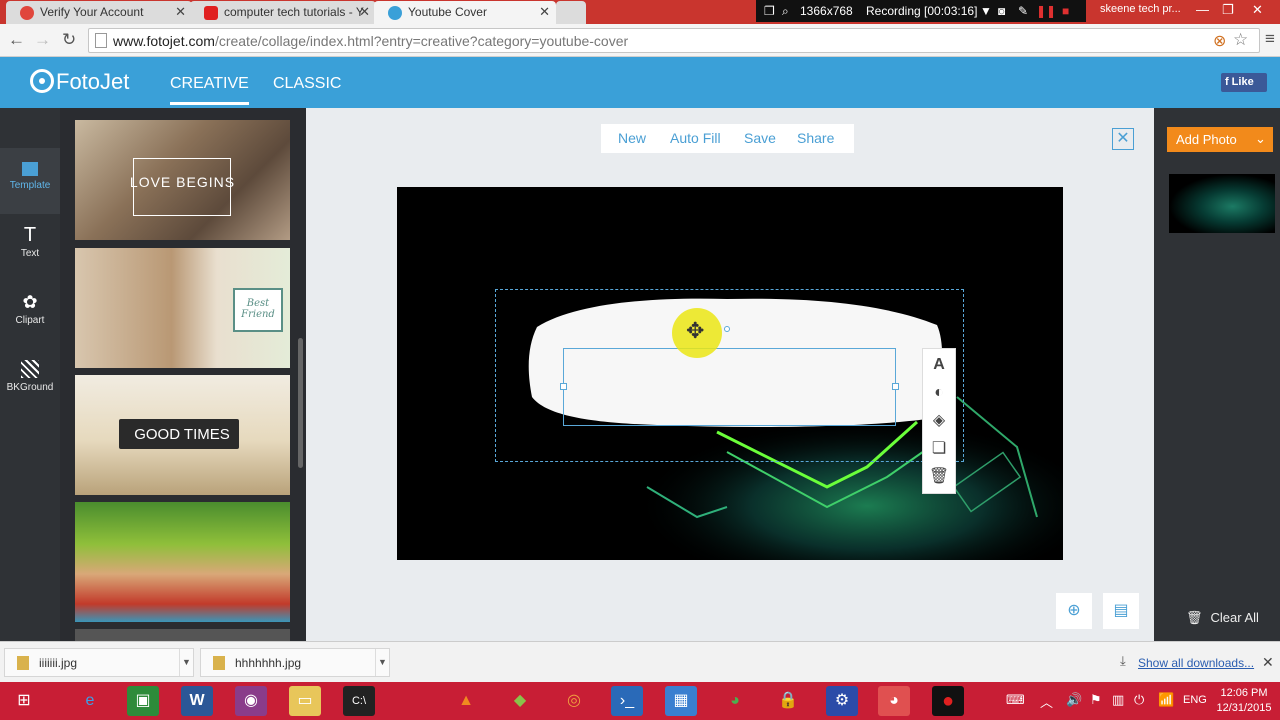 Image resolution: width=1280 pixels, height=720 pixels. What do you see at coordinates (182, 435) in the screenshot?
I see `template-good-times: GOOD TIMES` at bounding box center [182, 435].